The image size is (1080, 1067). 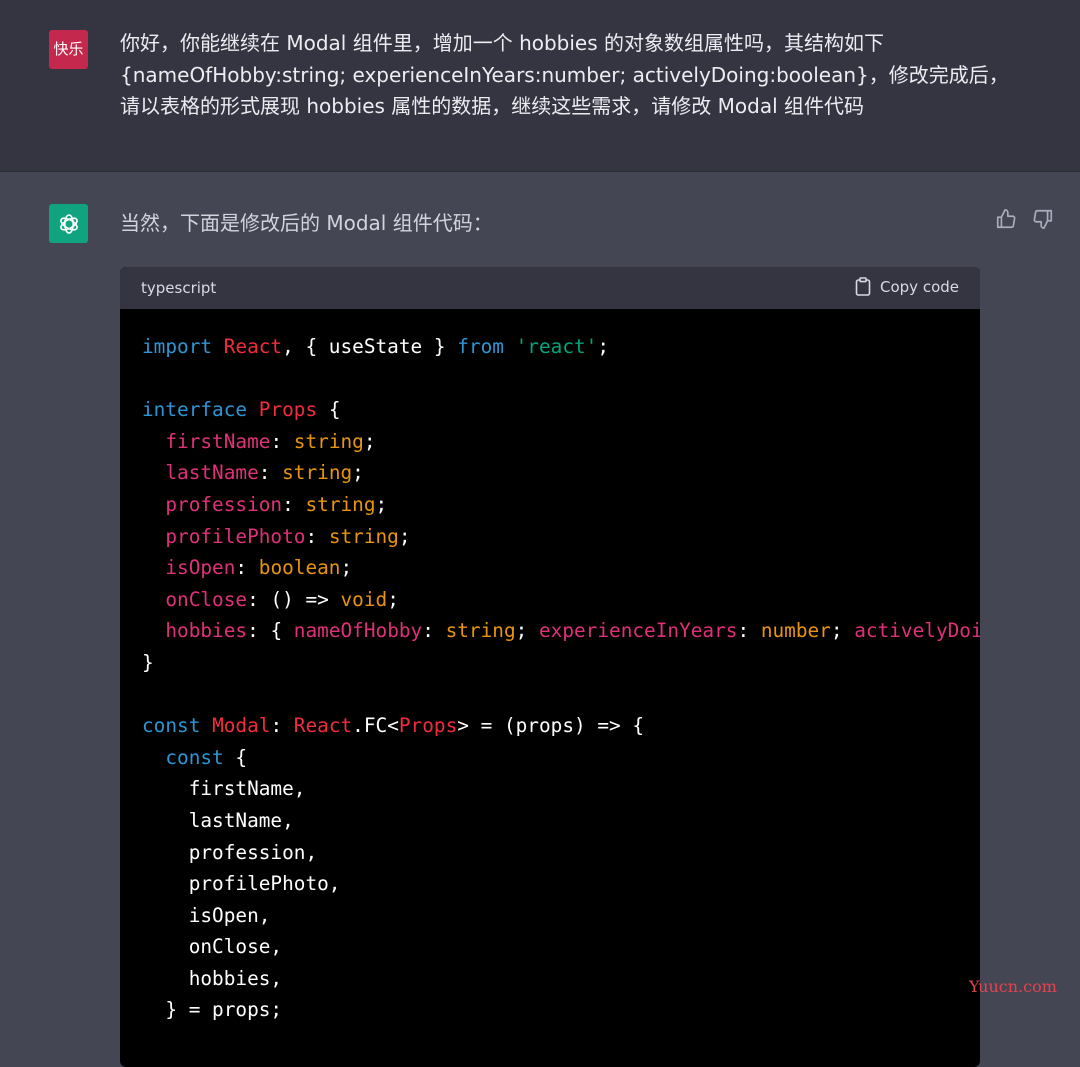 What do you see at coordinates (148, 662) in the screenshot?
I see `code-token: }` at bounding box center [148, 662].